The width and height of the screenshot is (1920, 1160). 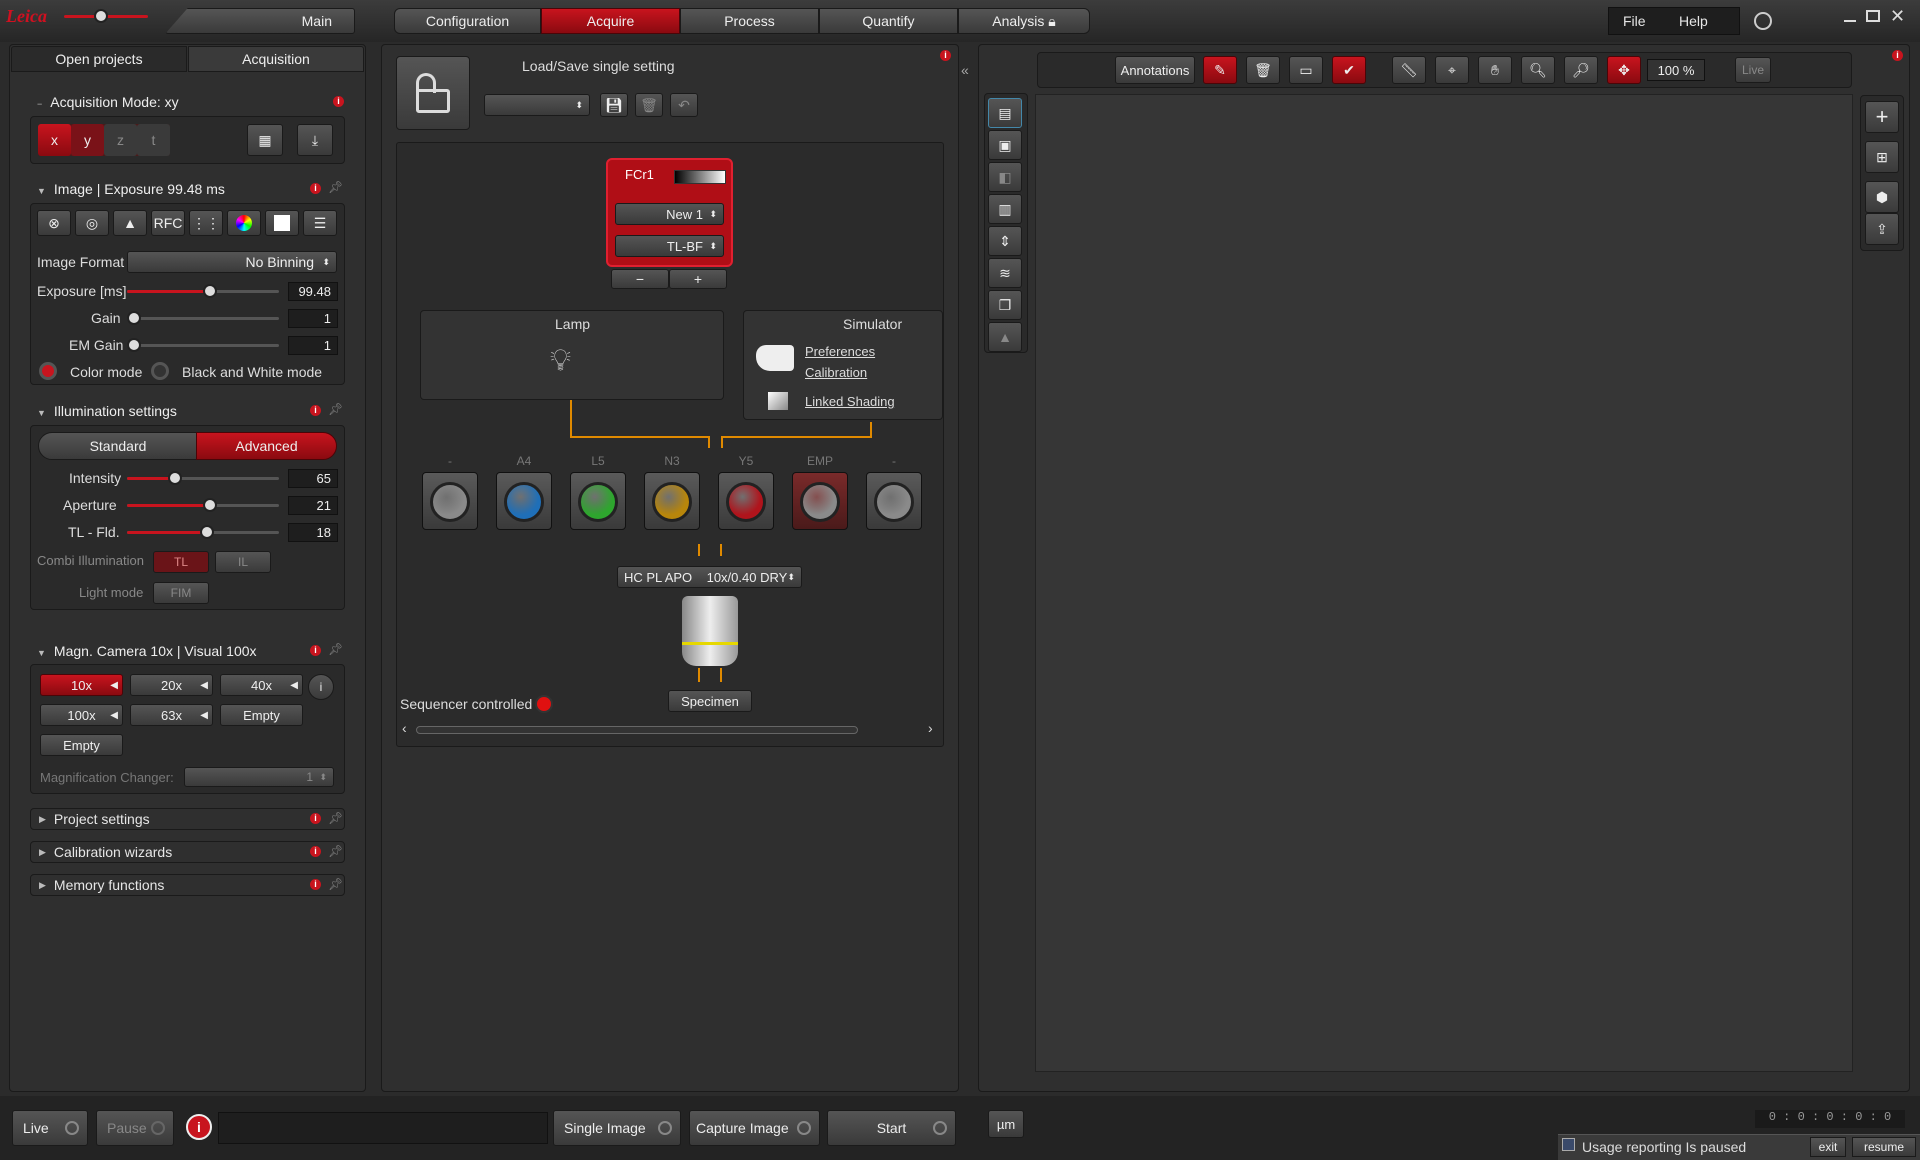 What do you see at coordinates (710, 701) in the screenshot?
I see `specimen-button: Specimen` at bounding box center [710, 701].